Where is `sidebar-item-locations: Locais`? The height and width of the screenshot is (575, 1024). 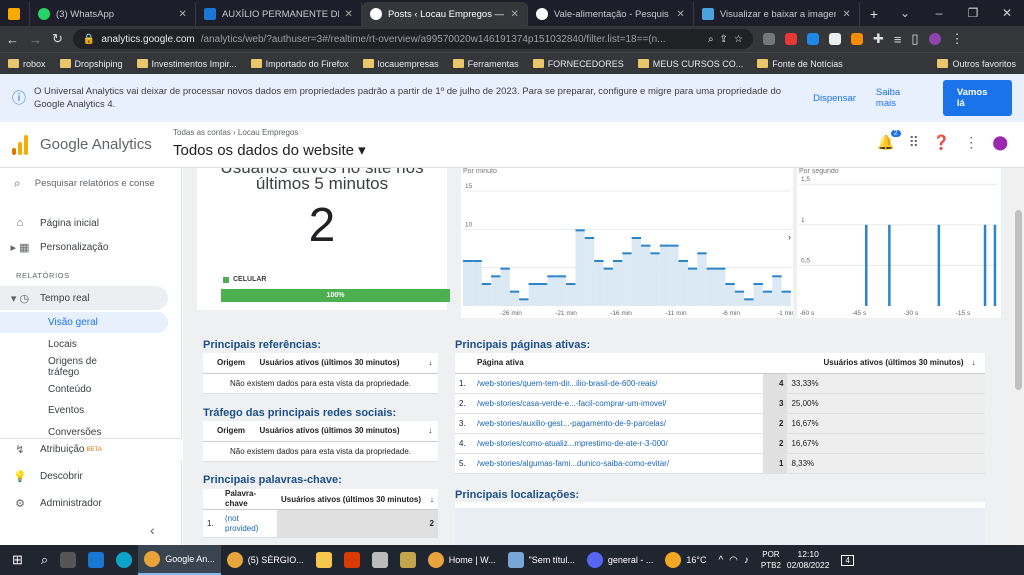 sidebar-item-locations: Locais is located at coordinates (91, 344).